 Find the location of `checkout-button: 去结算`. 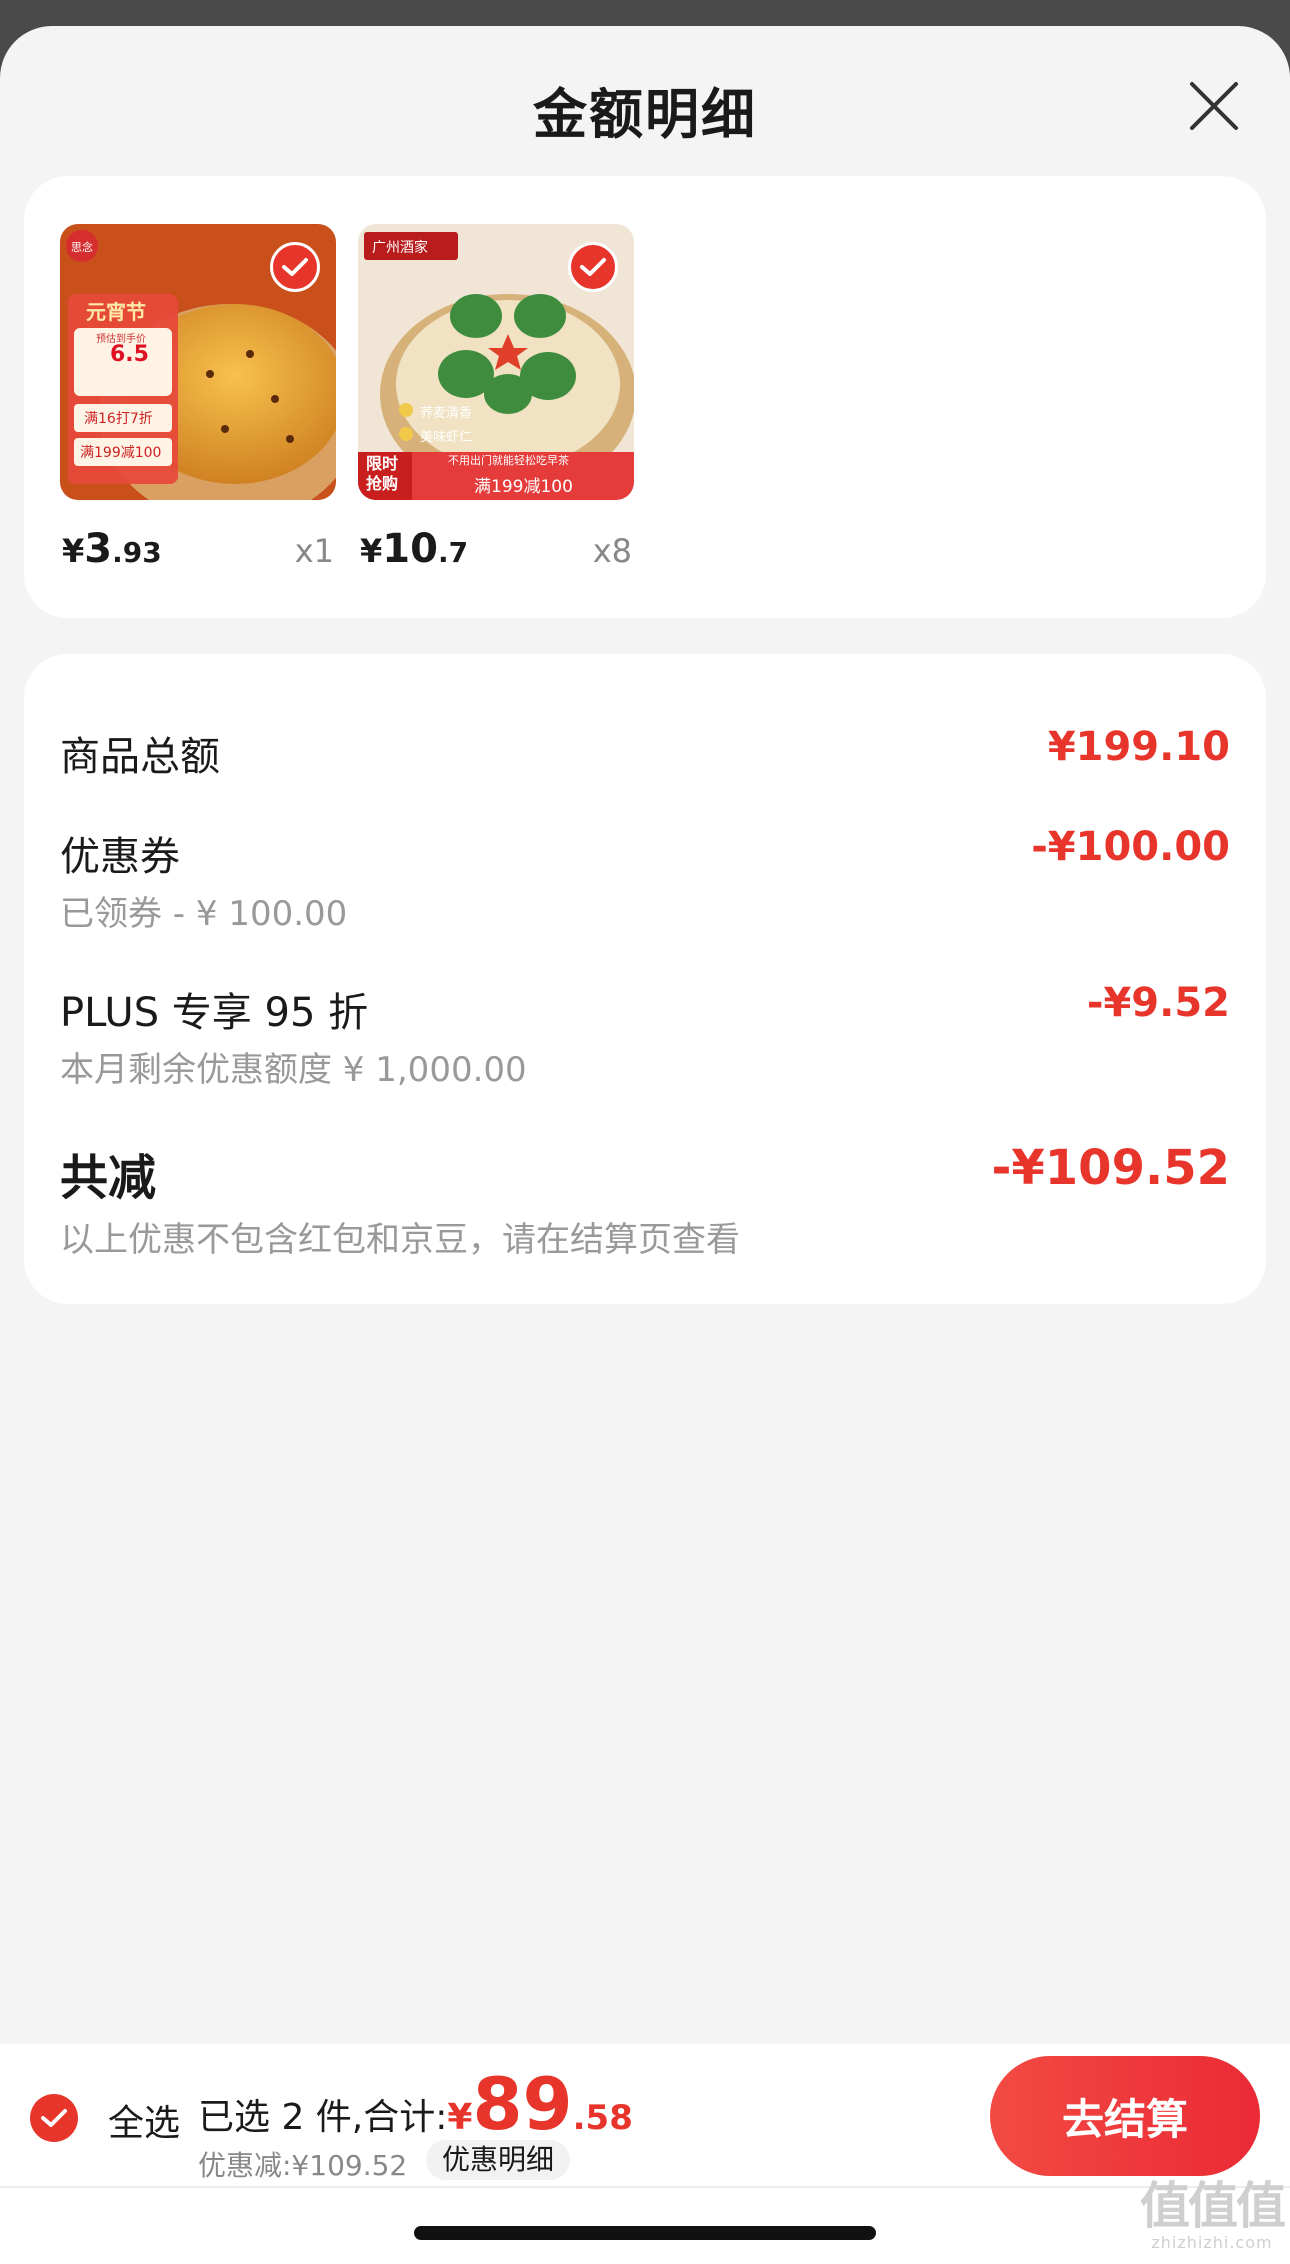

checkout-button: 去结算 is located at coordinates (1125, 2116).